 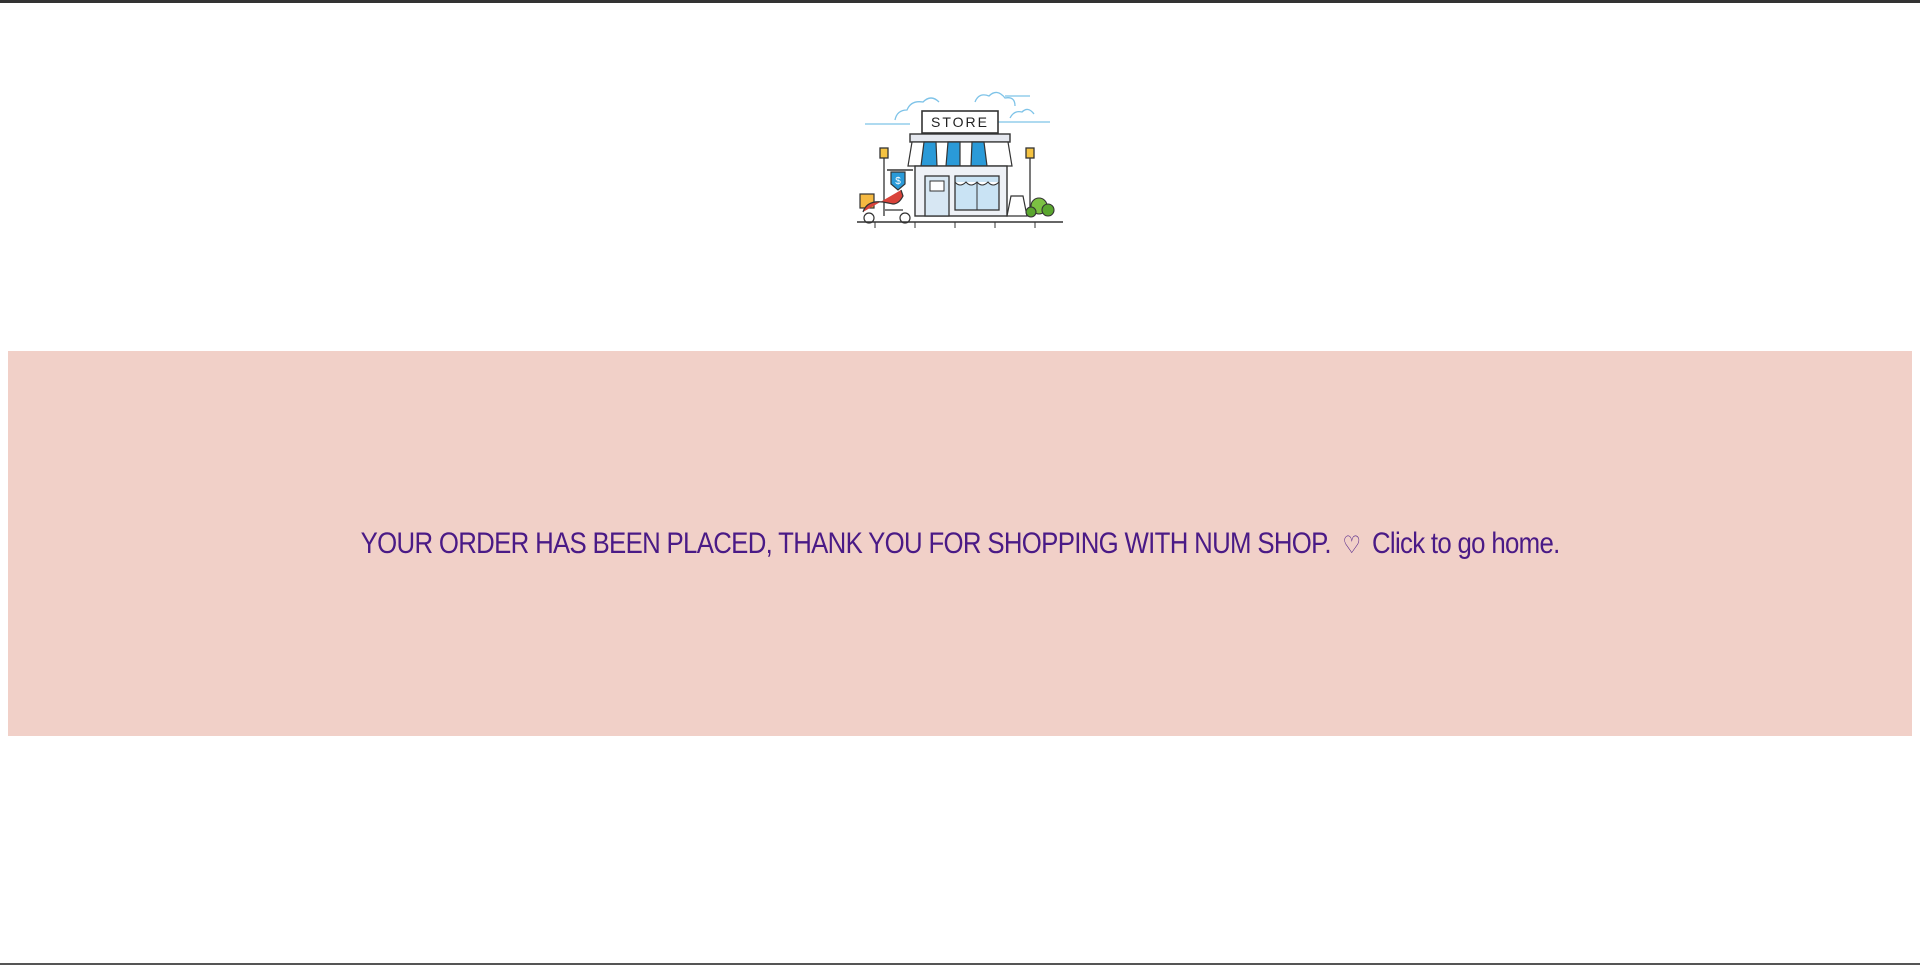 I want to click on price-tag-text: $, so click(x=898, y=181).